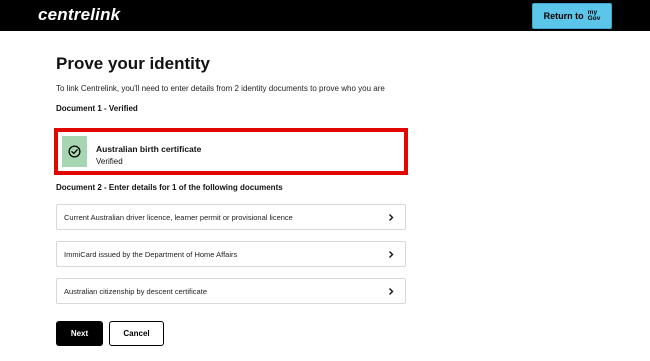 Image resolution: width=650 pixels, height=361 pixels. I want to click on page-title: Prove your identity, so click(133, 63).